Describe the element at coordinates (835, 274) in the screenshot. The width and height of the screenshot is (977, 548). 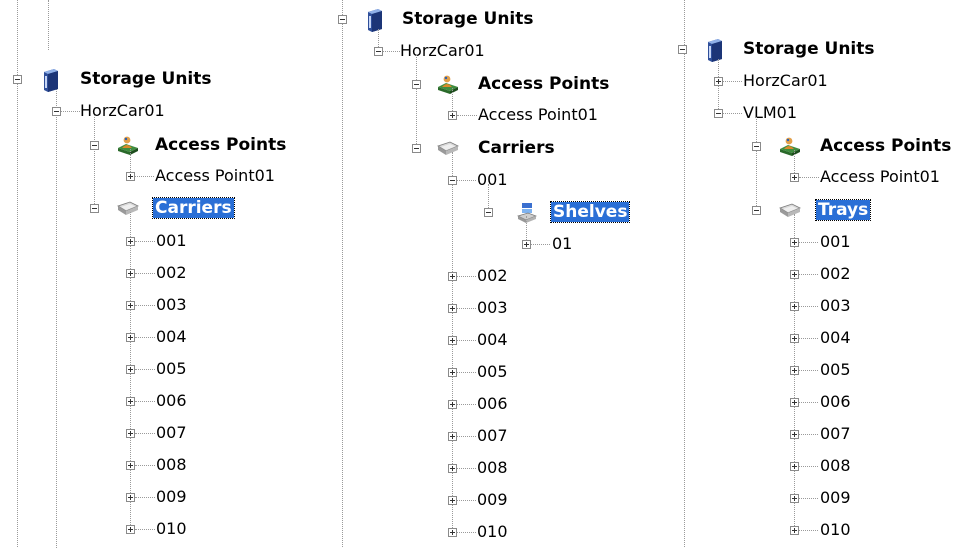
I see `tray-item: 002` at that location.